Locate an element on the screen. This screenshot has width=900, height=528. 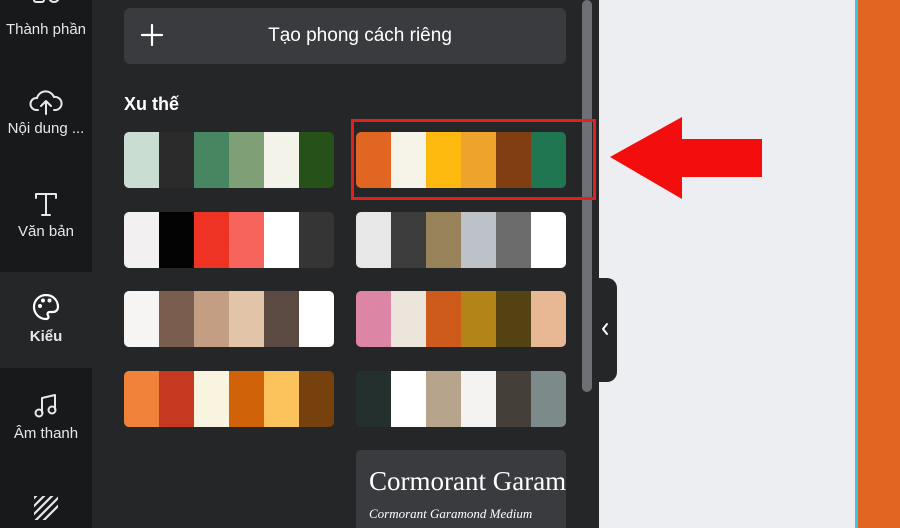
chevron-left-icon is located at coordinates (605, 329).